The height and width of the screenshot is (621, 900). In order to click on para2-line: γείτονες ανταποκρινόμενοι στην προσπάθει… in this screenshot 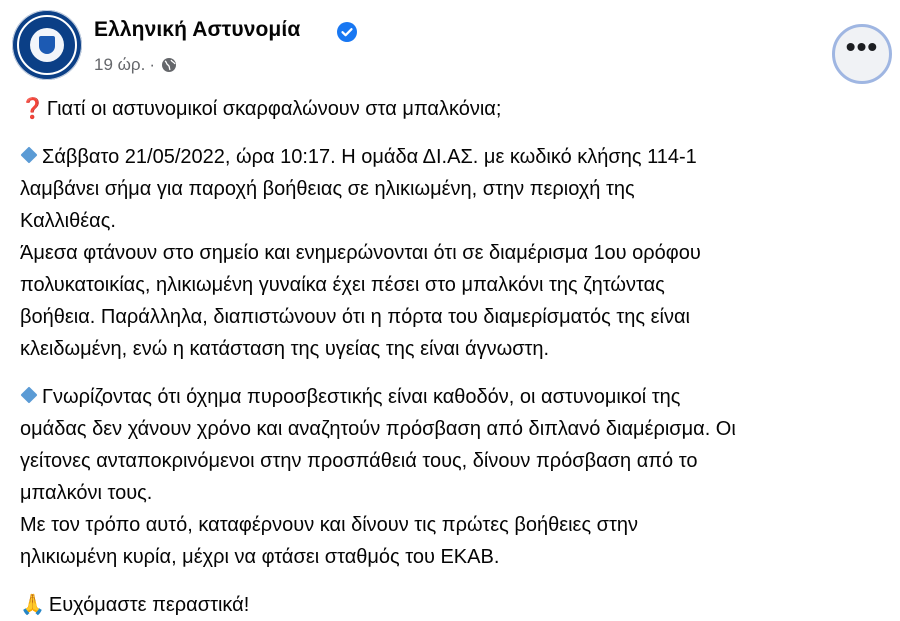, I will do `click(359, 461)`.